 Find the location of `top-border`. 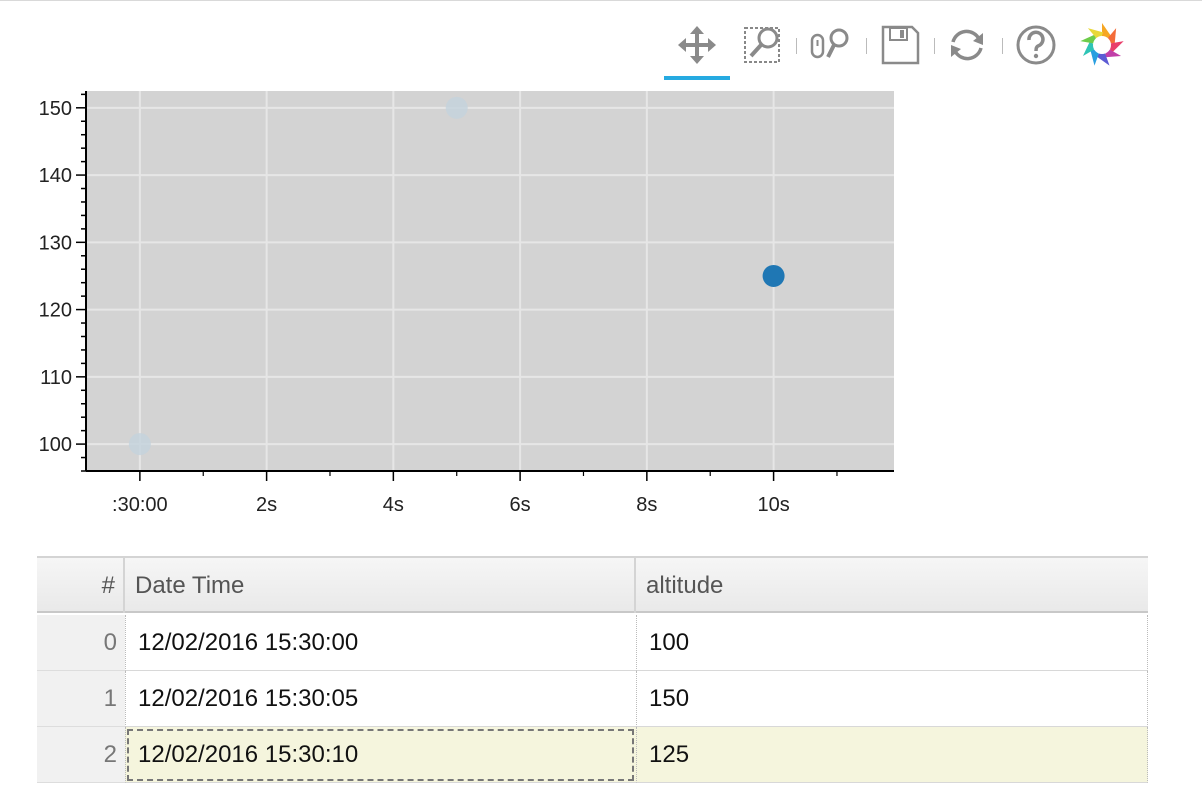

top-border is located at coordinates (601, 0).